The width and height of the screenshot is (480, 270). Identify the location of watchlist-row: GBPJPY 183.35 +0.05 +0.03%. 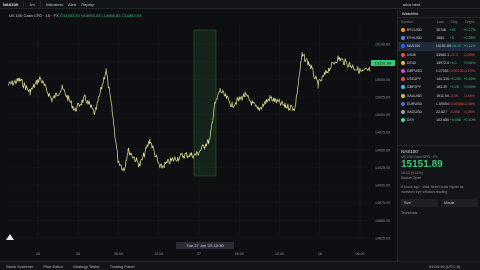
(439, 87).